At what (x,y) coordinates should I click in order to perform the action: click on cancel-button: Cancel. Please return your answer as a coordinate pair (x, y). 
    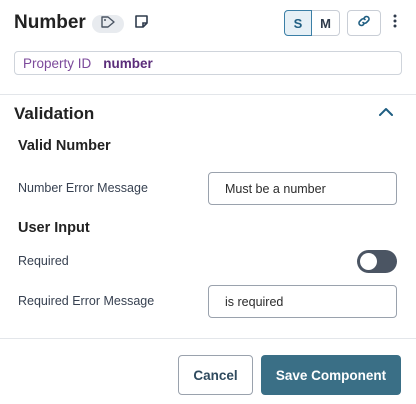
    Looking at the image, I should click on (215, 375).